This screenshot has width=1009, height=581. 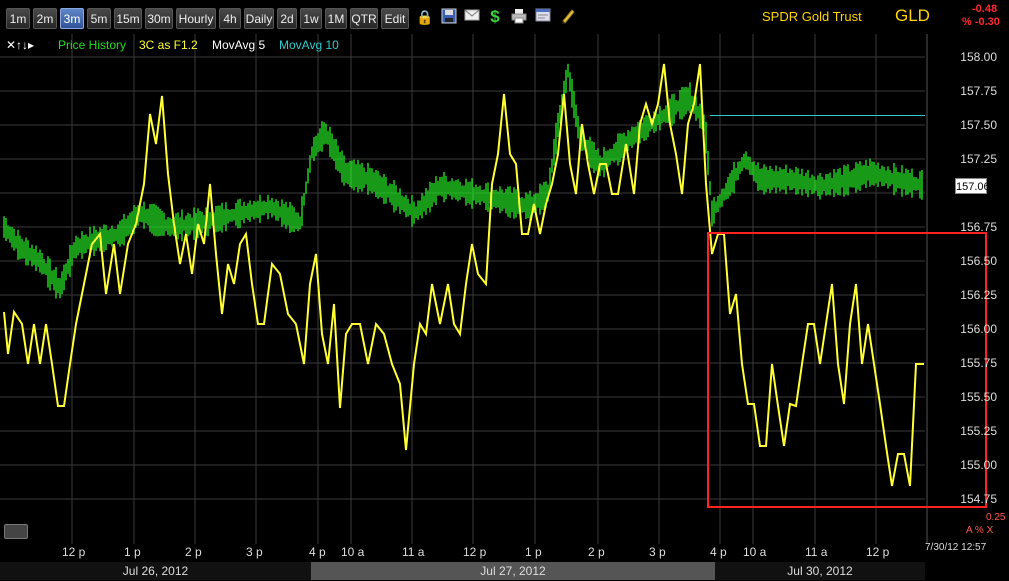 I want to click on price-axis-label: 155.50, so click(x=978, y=397).